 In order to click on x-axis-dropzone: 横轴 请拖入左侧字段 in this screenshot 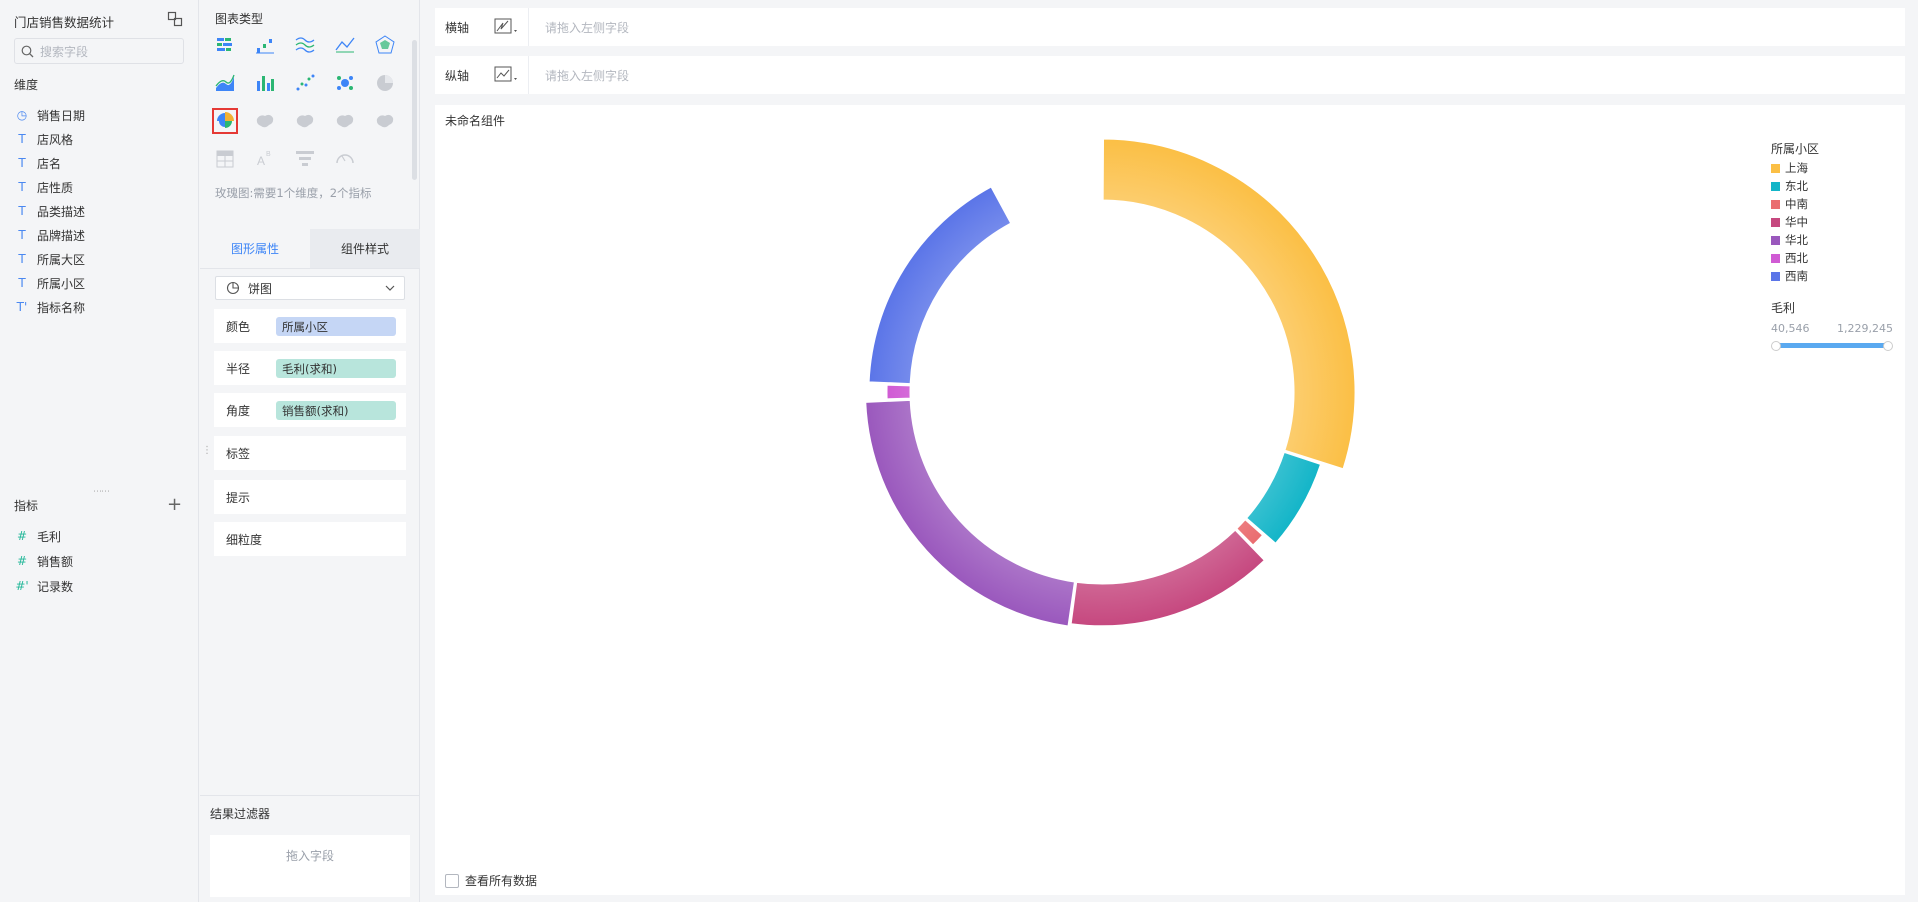, I will do `click(1170, 27)`.